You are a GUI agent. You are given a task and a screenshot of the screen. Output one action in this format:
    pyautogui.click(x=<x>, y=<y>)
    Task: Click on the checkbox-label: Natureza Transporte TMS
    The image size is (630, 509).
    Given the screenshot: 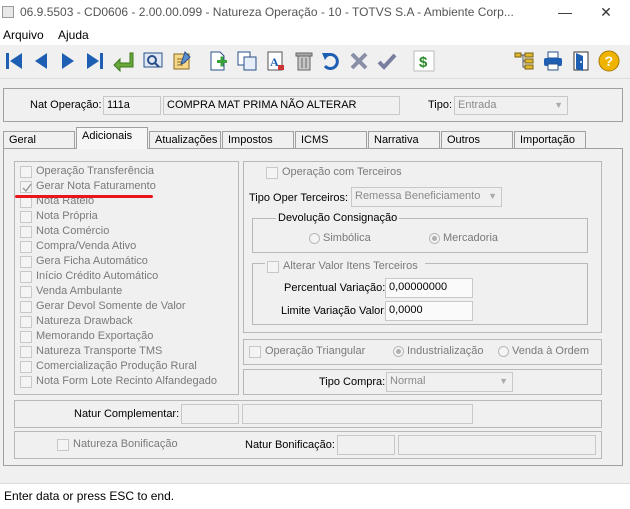 What is the action you would take?
    pyautogui.click(x=99, y=351)
    